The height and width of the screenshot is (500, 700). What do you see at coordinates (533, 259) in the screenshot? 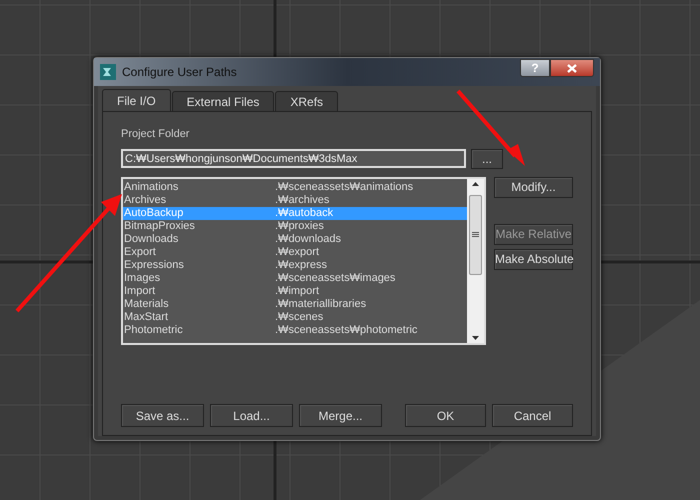
I see `side-button: Make Absolute` at bounding box center [533, 259].